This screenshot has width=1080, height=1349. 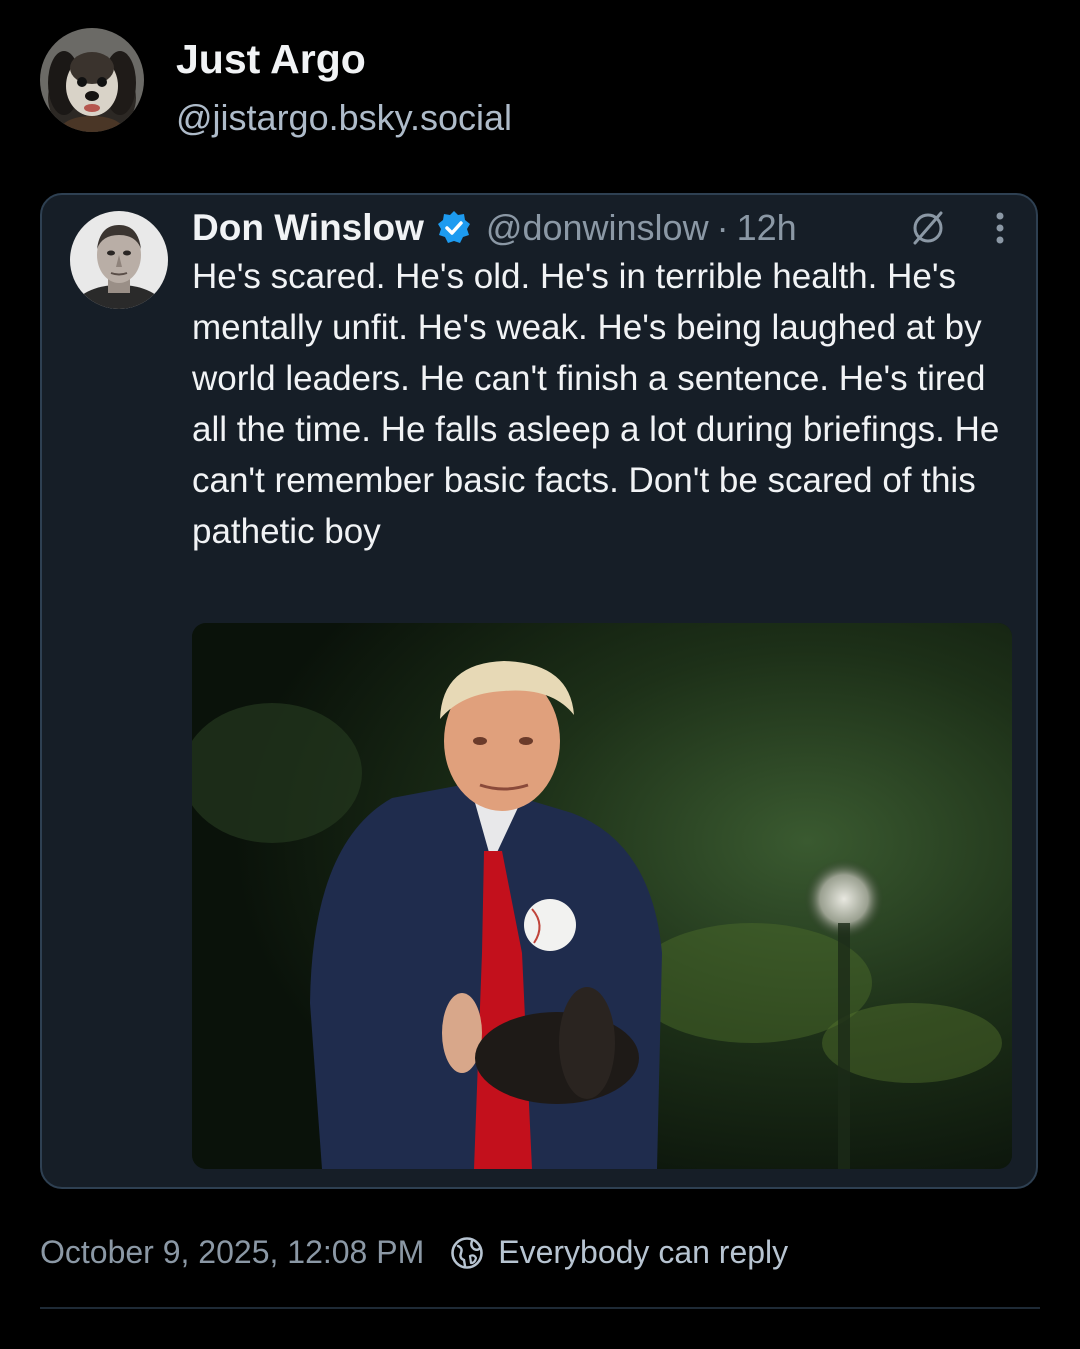 I want to click on quoted-author-name: Don Winslow, so click(x=308, y=228).